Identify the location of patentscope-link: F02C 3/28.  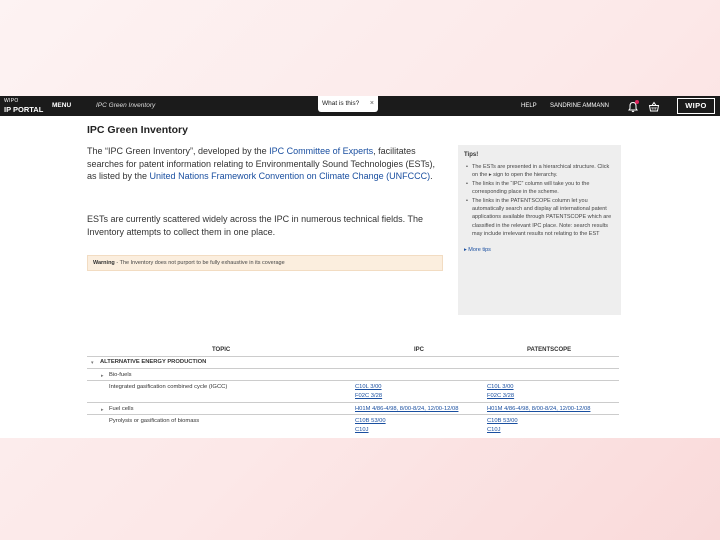
(500, 396).